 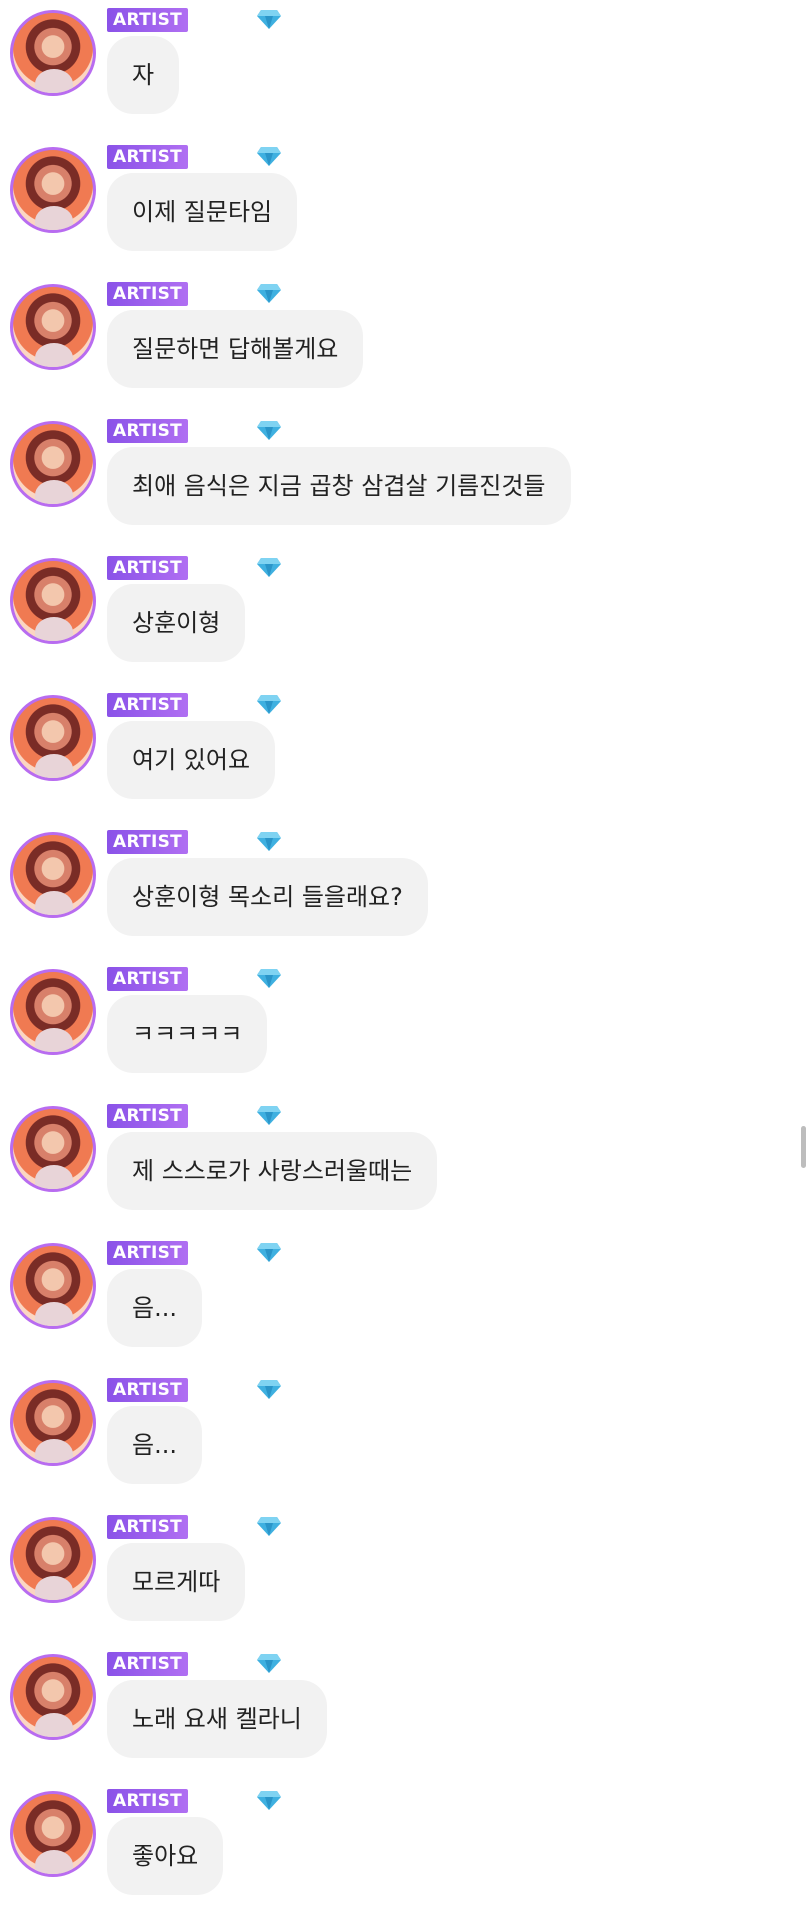 What do you see at coordinates (405, 68) in the screenshot?
I see `chat-message: ARTIST 자` at bounding box center [405, 68].